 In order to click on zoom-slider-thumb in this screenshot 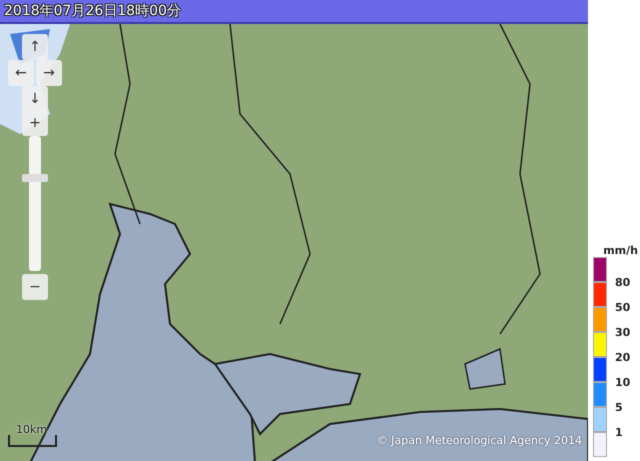, I will do `click(35, 178)`.